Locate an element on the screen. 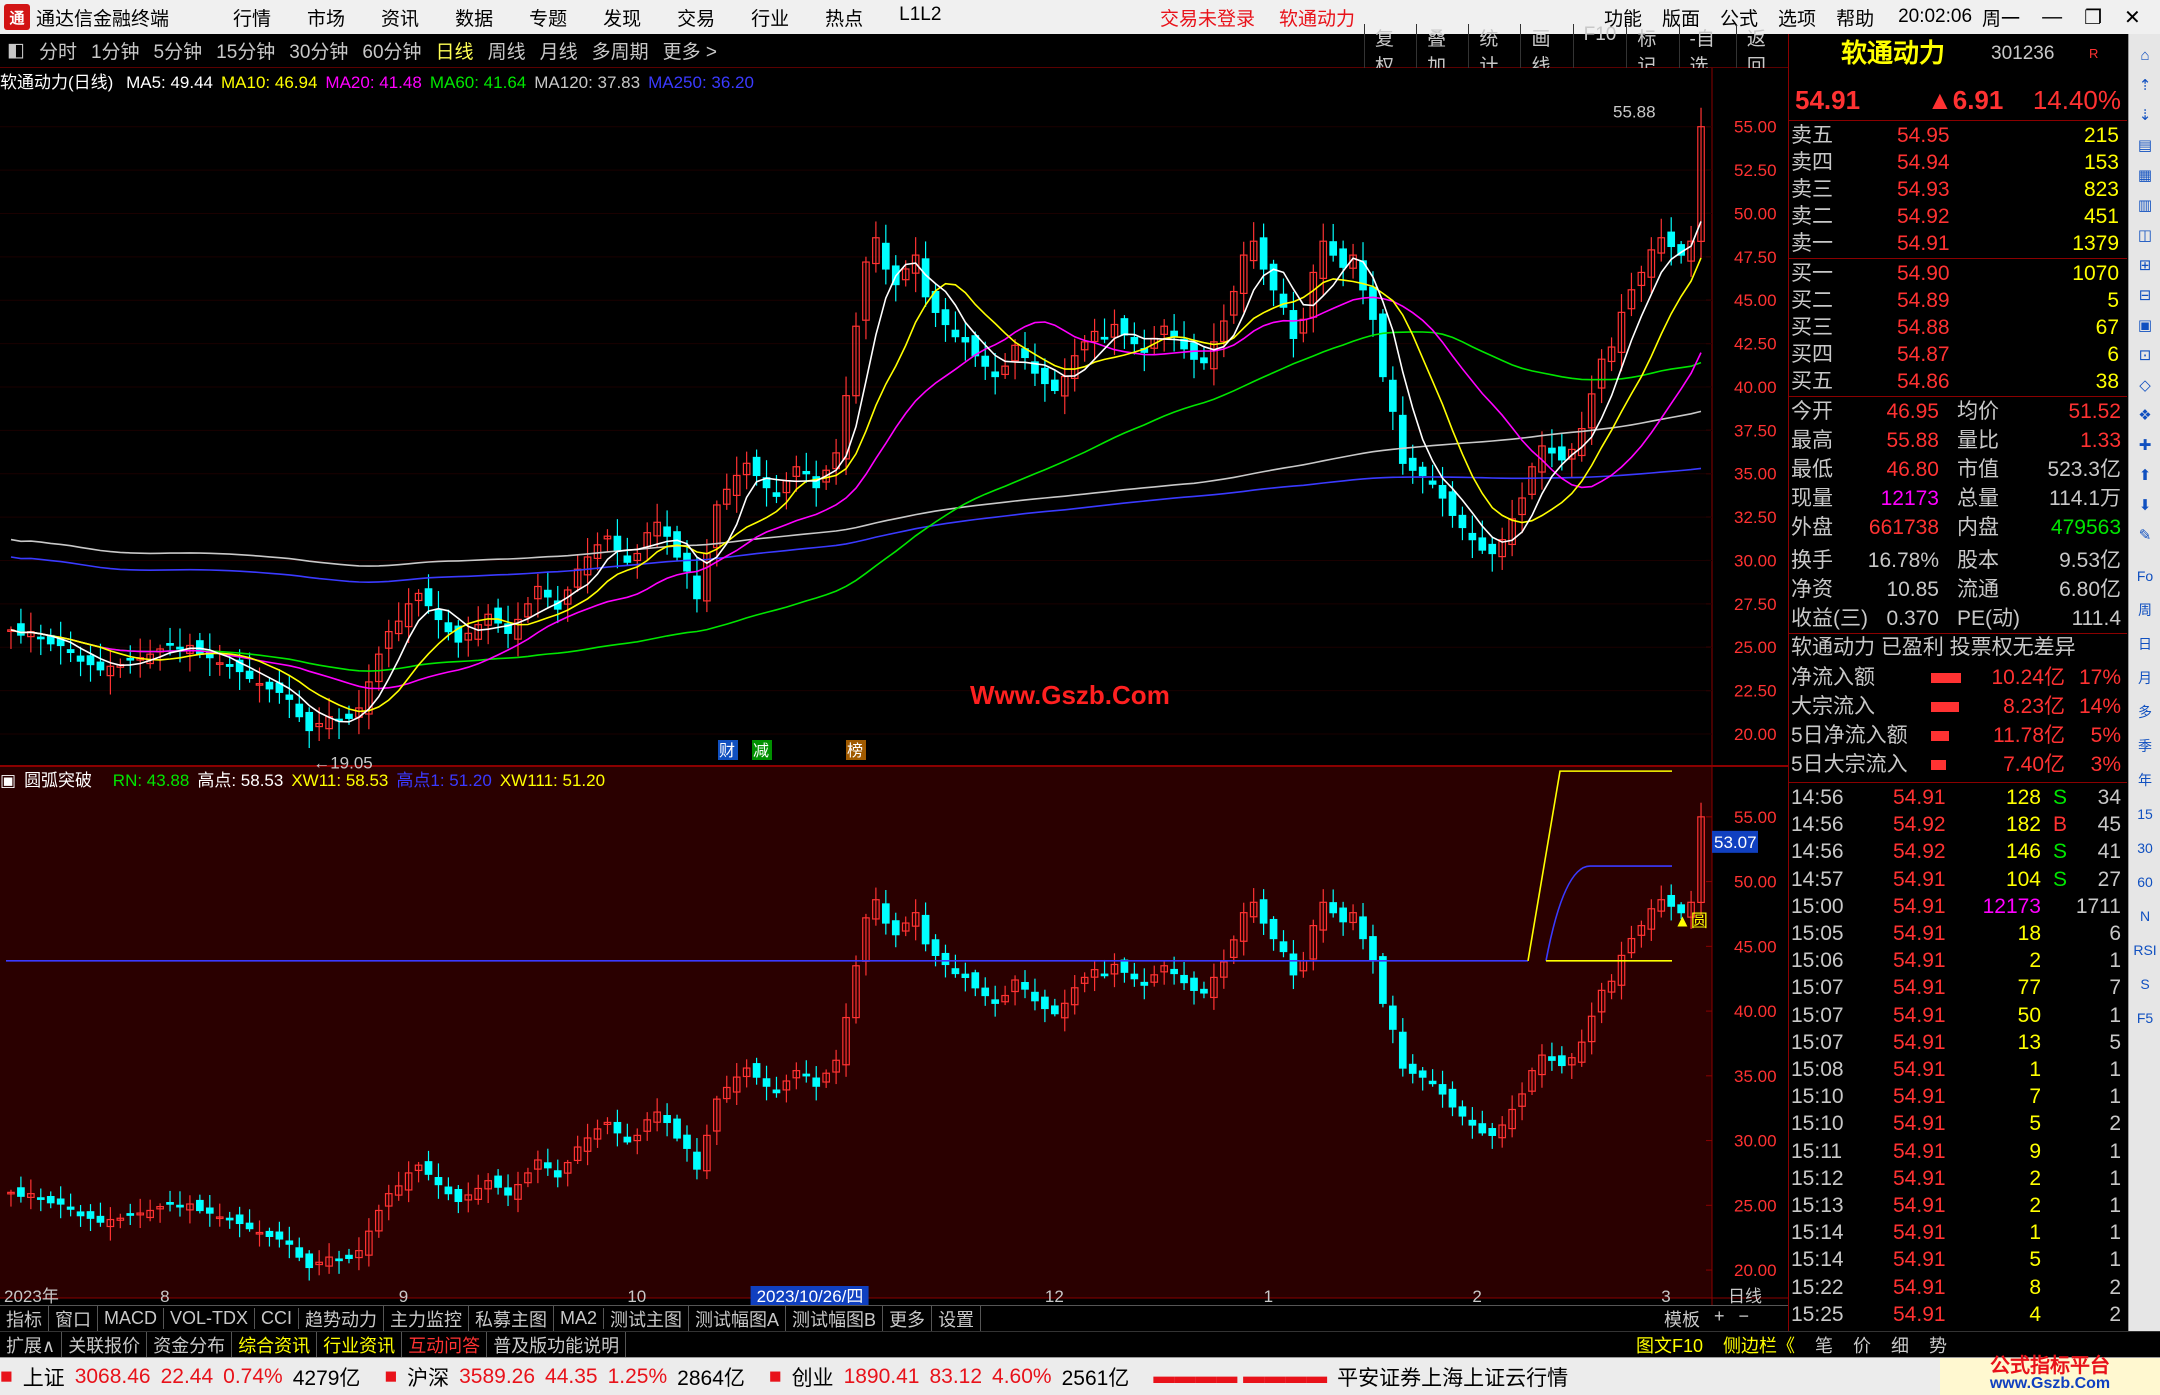  side-tool-icon-5: ▥ is located at coordinates (2145, 206).